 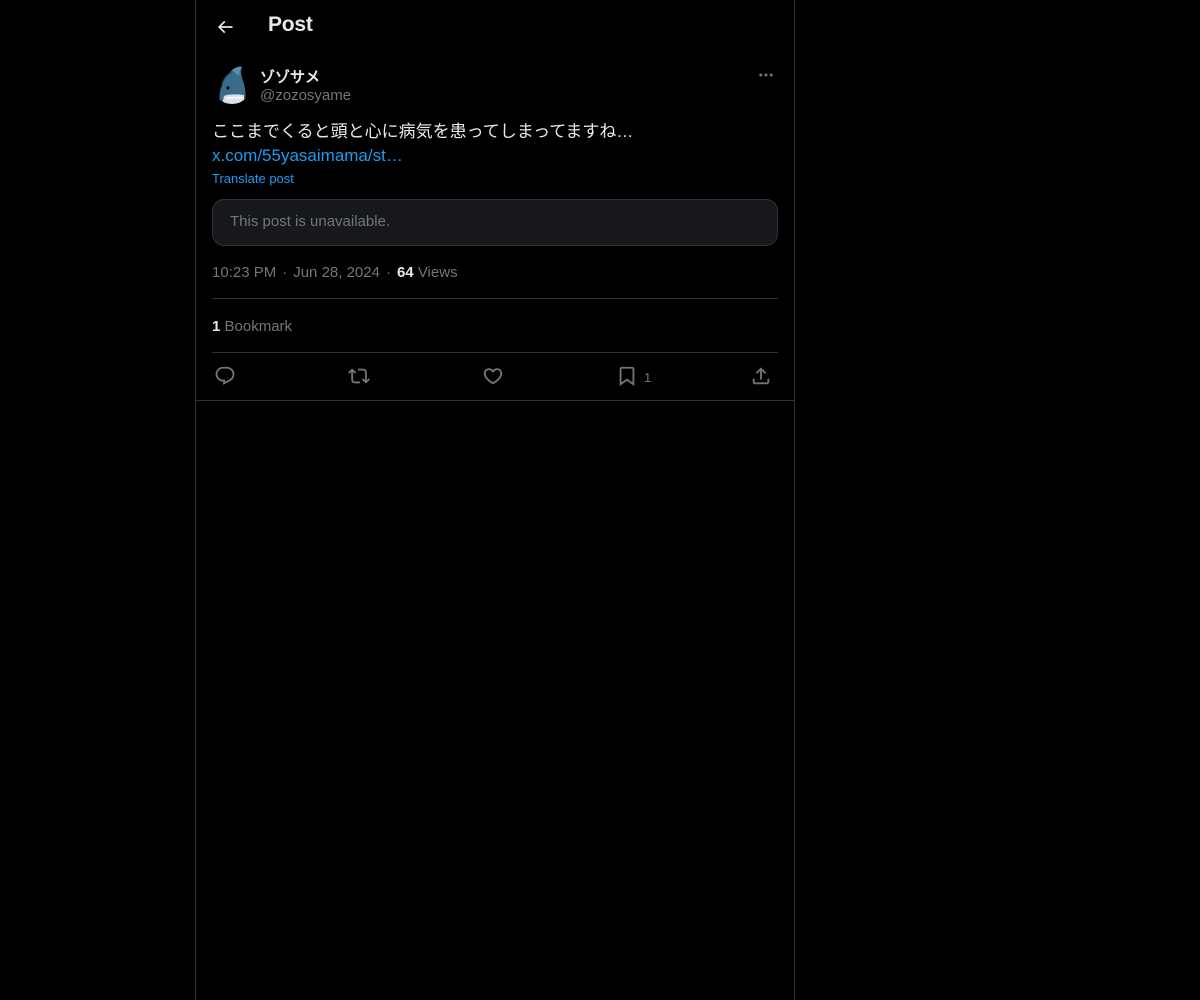 I want to click on bookmark-icon, so click(x=627, y=376).